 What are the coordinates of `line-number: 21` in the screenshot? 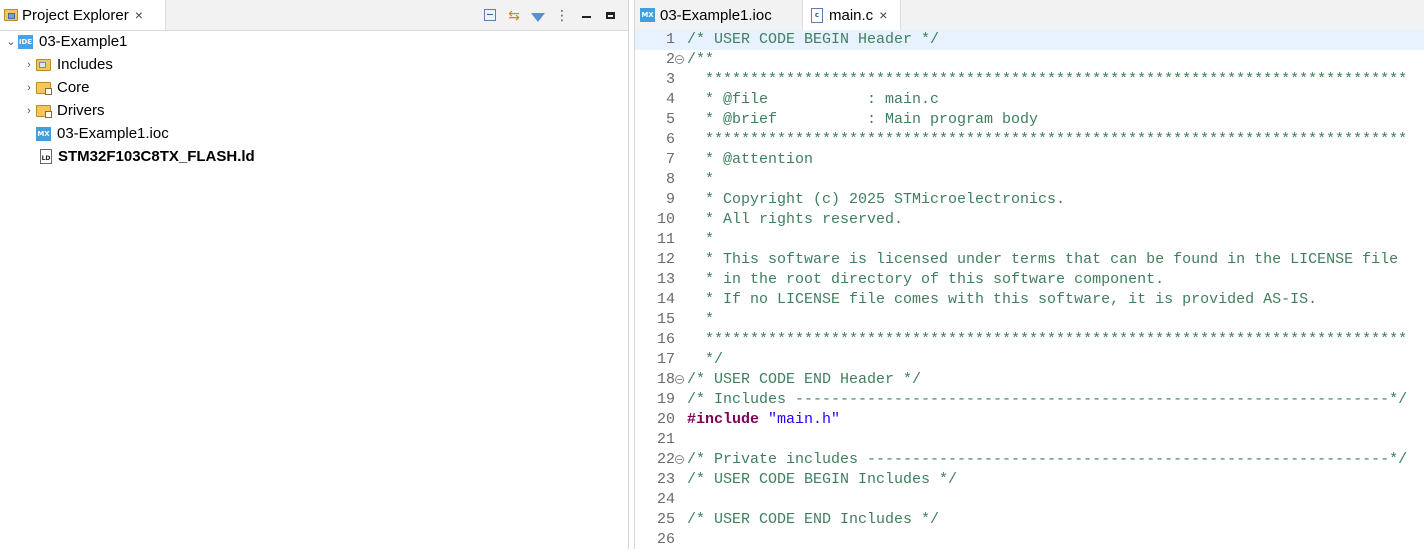 It's located at (665, 439).